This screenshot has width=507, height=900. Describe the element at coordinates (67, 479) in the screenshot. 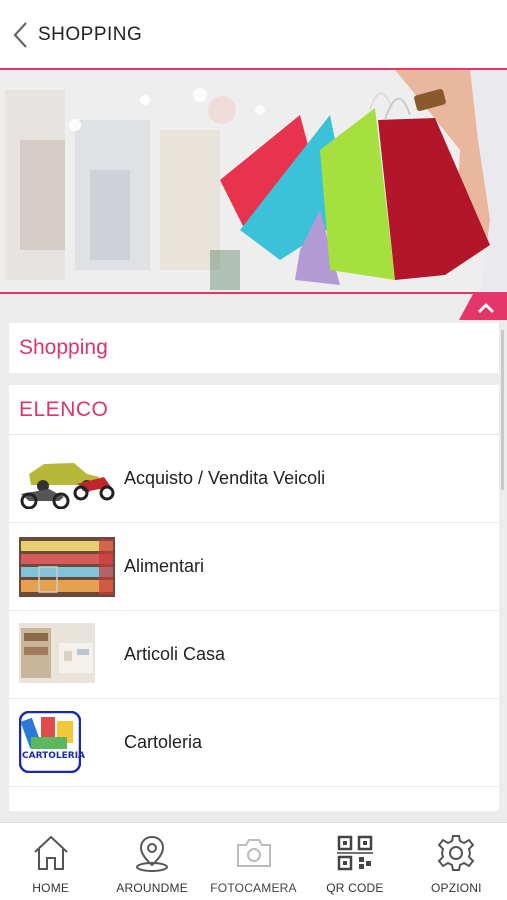

I see `vehicles-thumb` at that location.